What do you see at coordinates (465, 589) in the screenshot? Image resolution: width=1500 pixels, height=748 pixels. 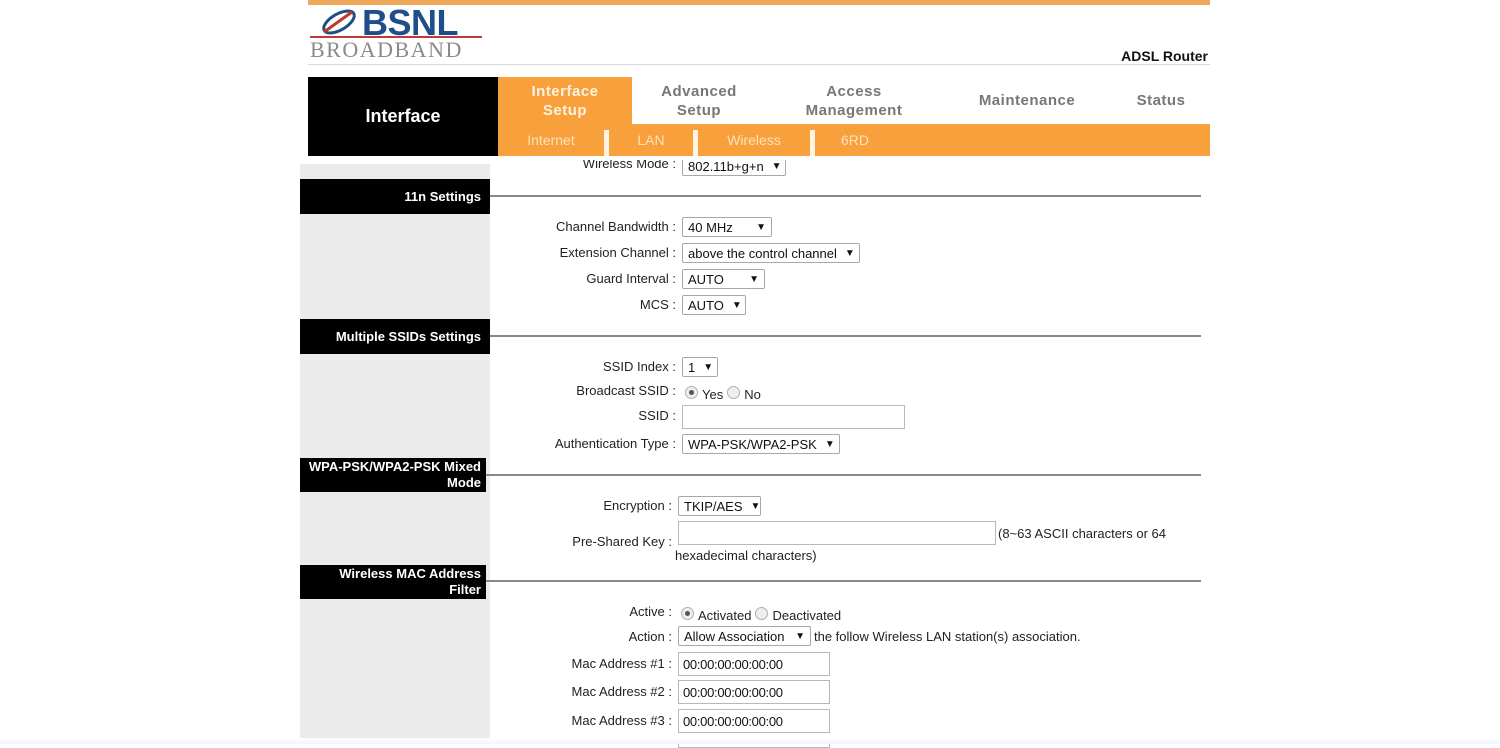 I see `section-title-line2: Filter` at bounding box center [465, 589].